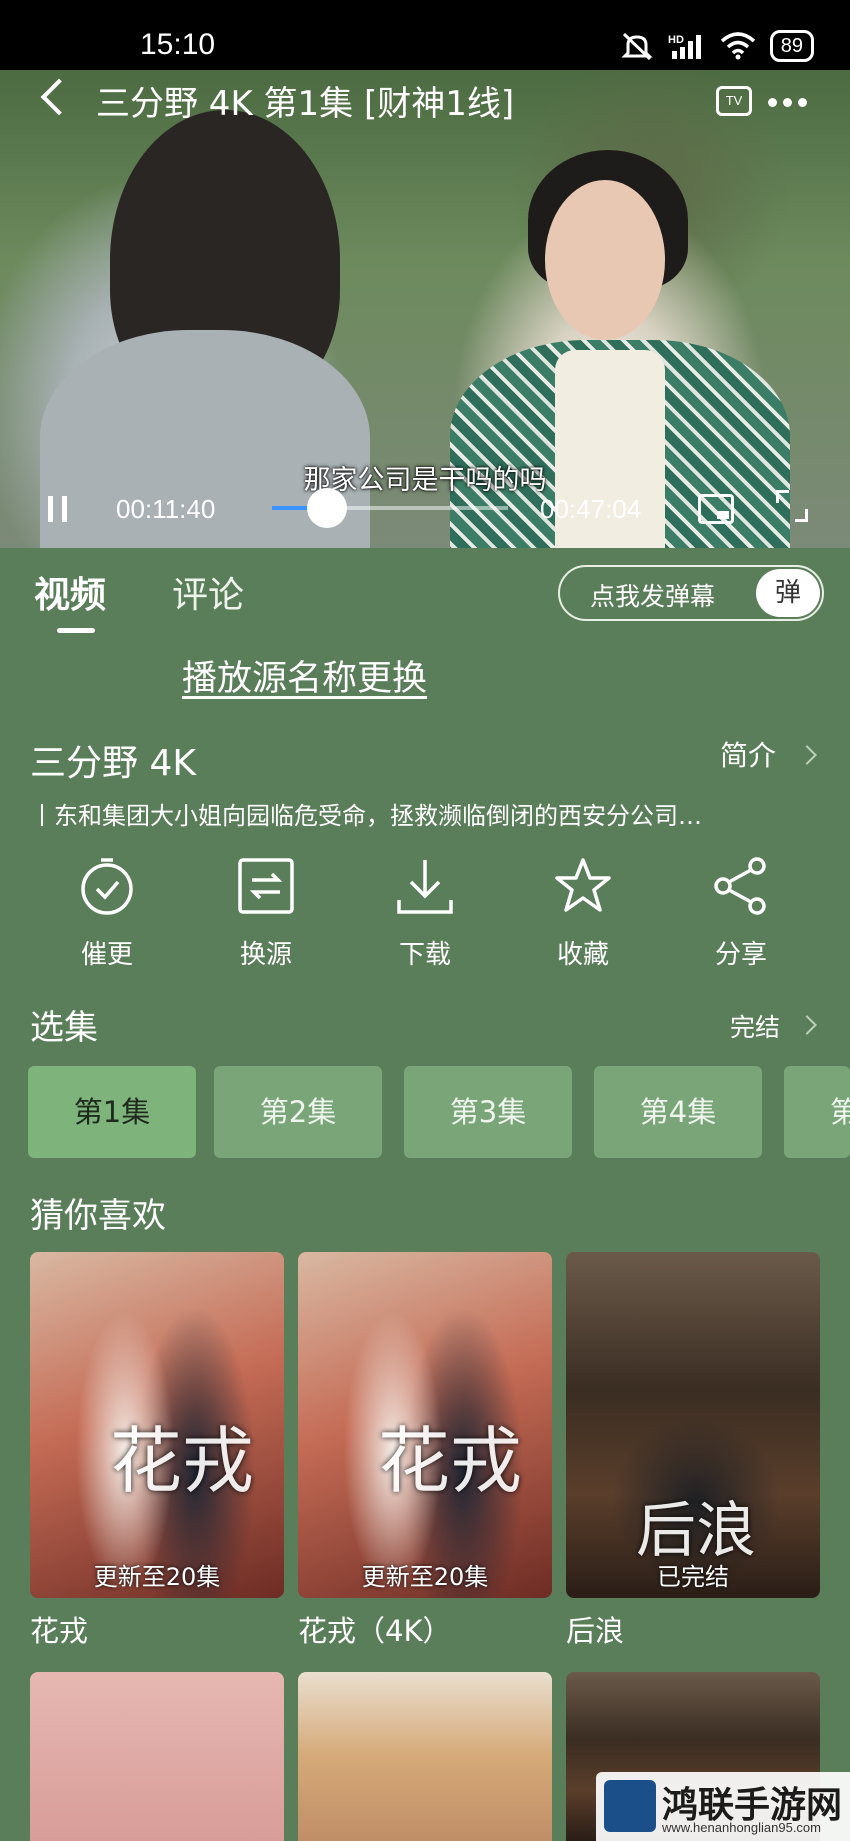 This screenshot has width=850, height=1841. Describe the element at coordinates (113, 763) in the screenshot. I see `show-title: 三分野 4K` at that location.